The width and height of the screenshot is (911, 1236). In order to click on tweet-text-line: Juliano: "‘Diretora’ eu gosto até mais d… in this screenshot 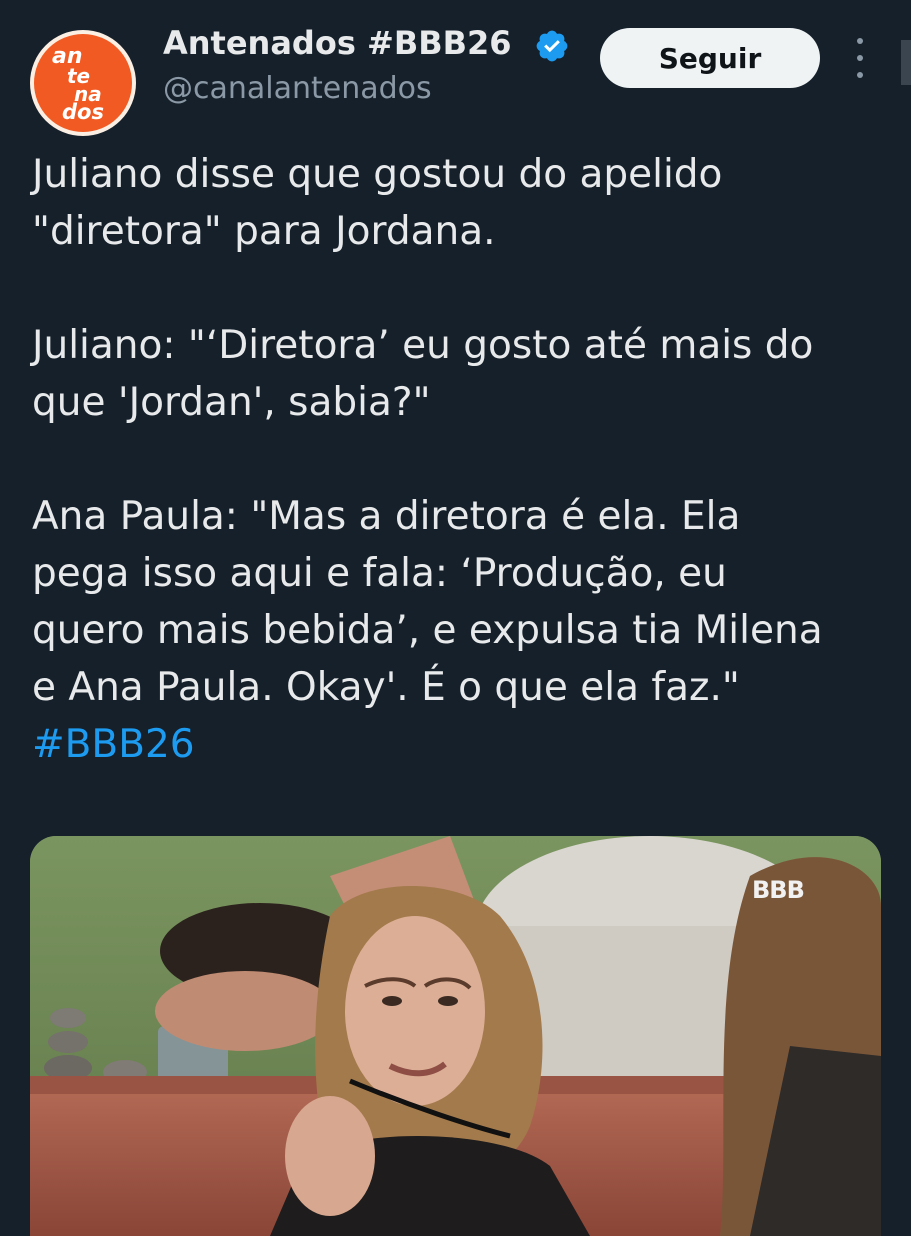, I will do `click(423, 345)`.